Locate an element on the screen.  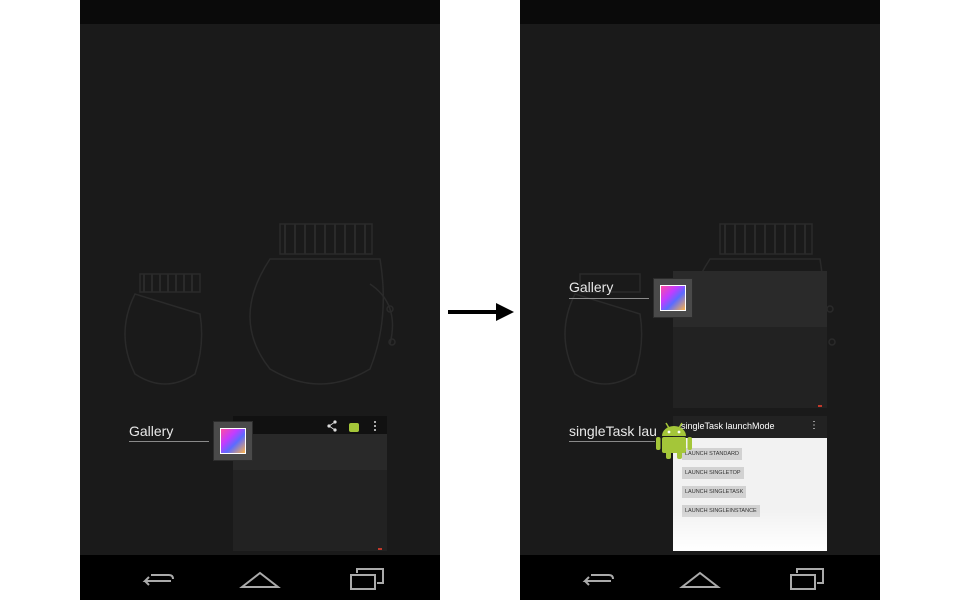
android-icon is located at coordinates (354, 427).